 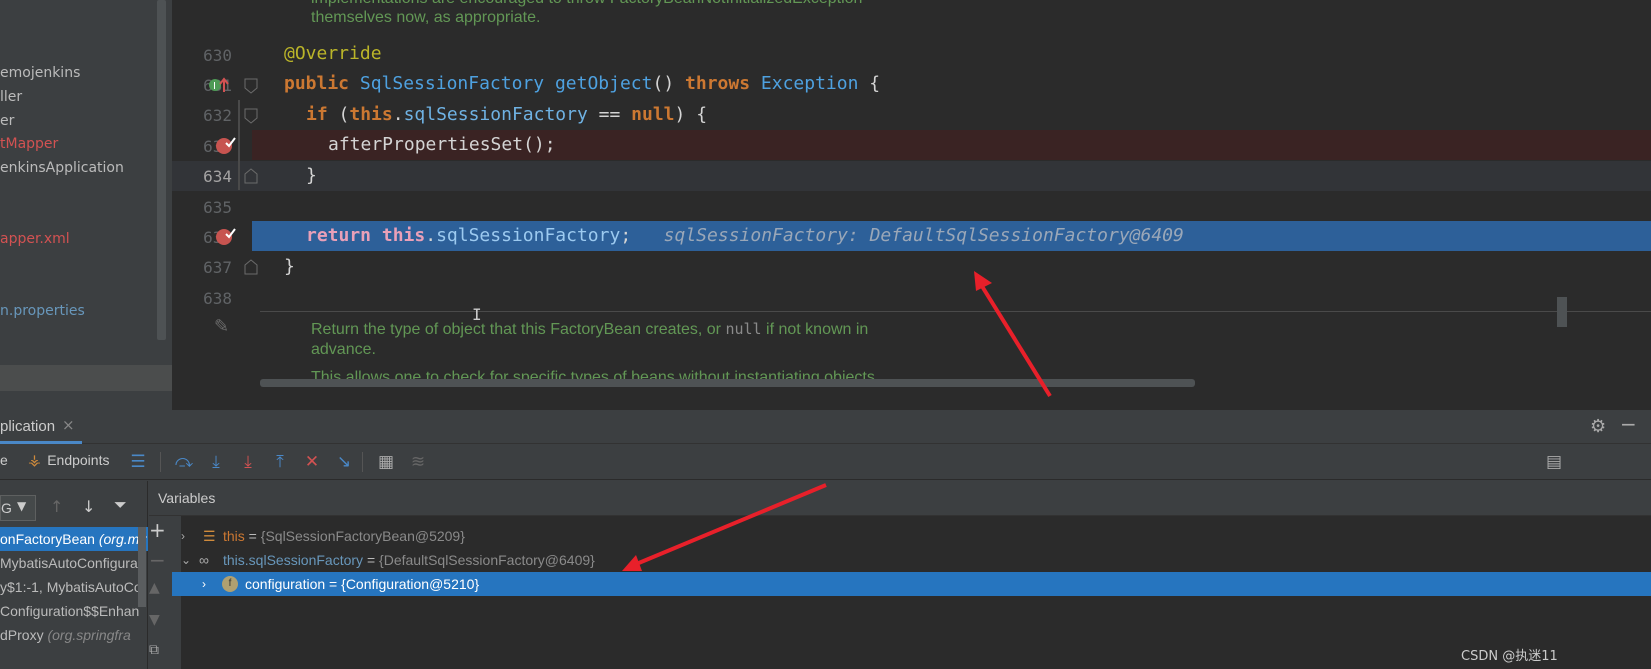 I want to click on keyword: public, so click(x=317, y=83).